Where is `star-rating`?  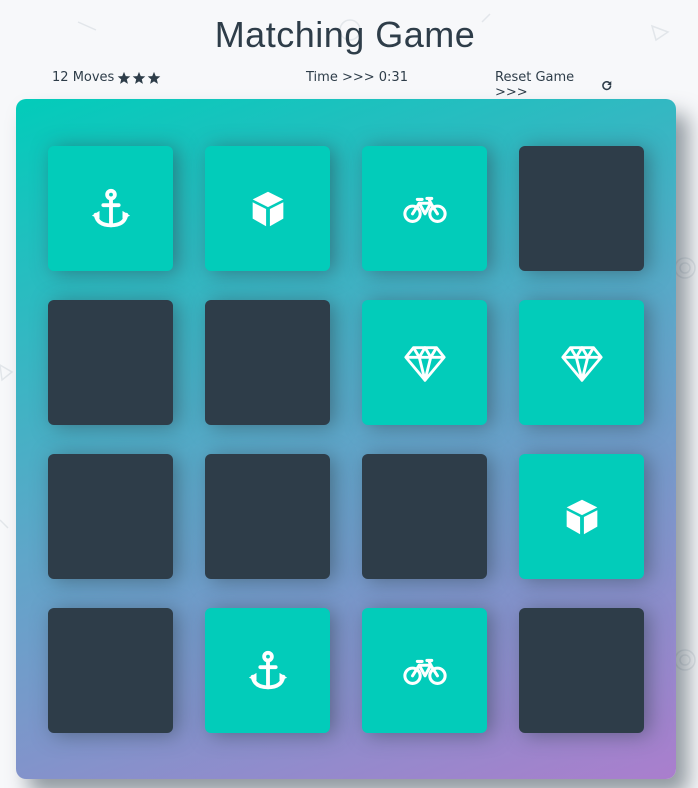 star-rating is located at coordinates (139, 78).